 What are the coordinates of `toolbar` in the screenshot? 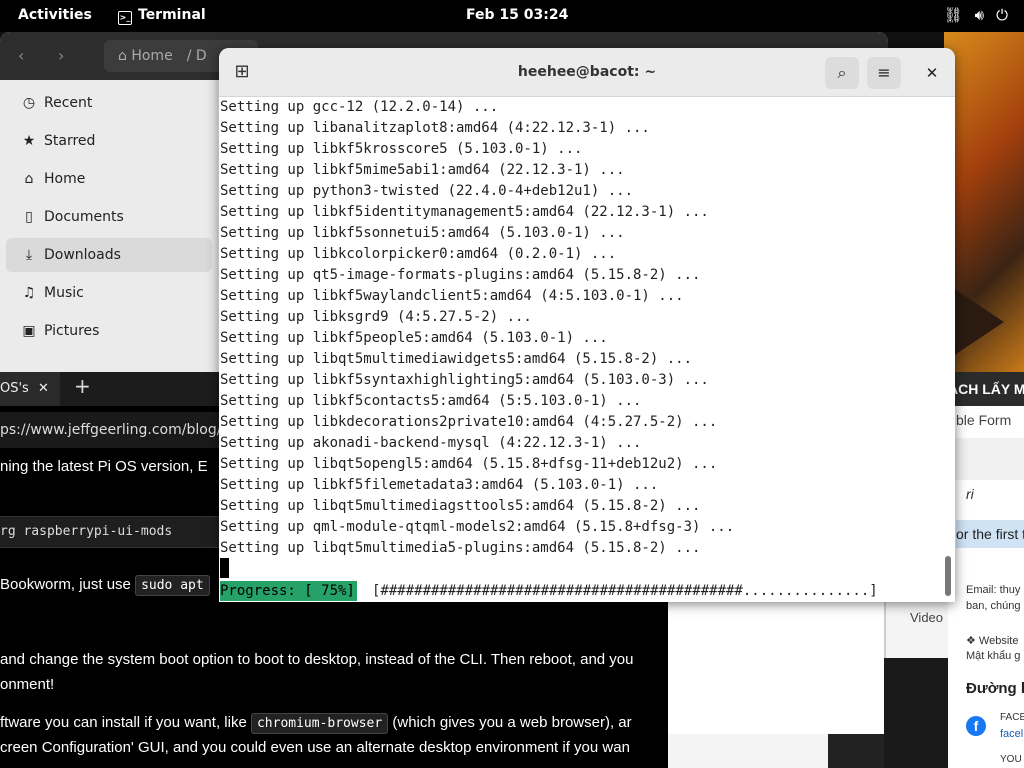 It's located at (986, 459).